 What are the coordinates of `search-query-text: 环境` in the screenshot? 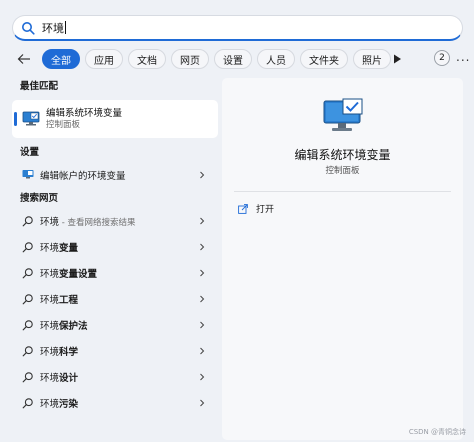 It's located at (53, 28).